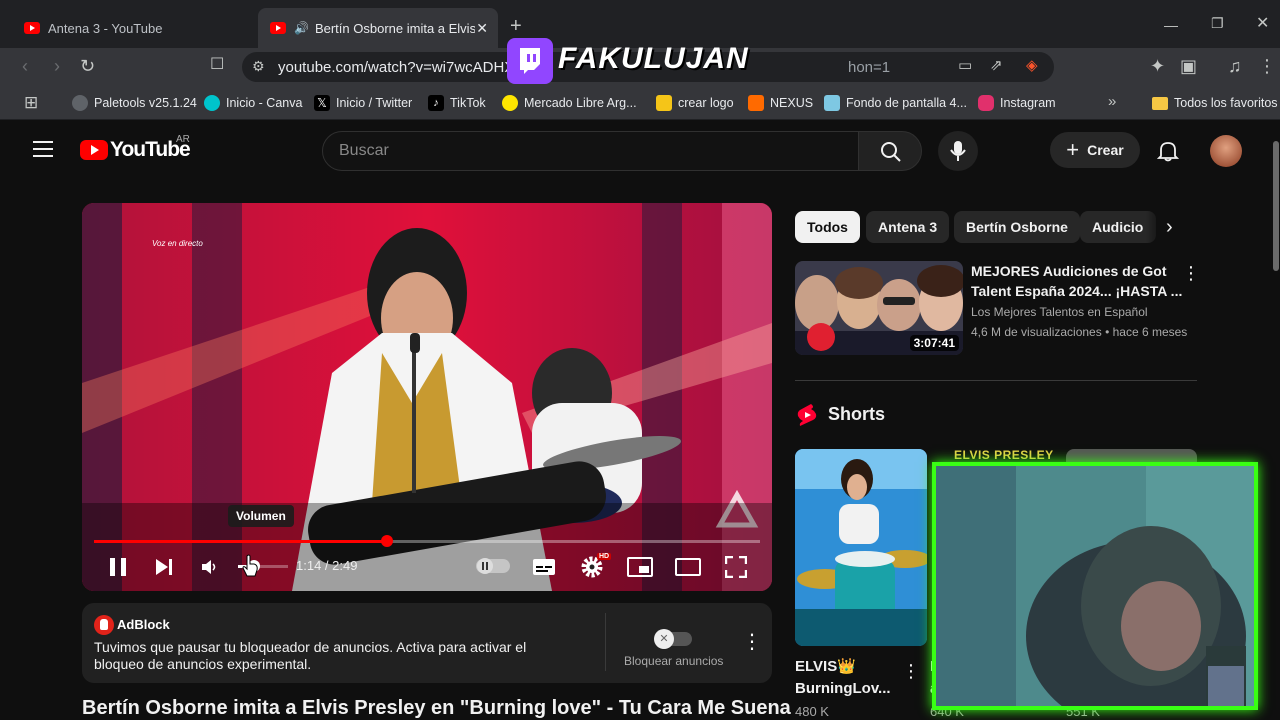  What do you see at coordinates (1276, 206) in the screenshot?
I see `scrollbar-thumb` at bounding box center [1276, 206].